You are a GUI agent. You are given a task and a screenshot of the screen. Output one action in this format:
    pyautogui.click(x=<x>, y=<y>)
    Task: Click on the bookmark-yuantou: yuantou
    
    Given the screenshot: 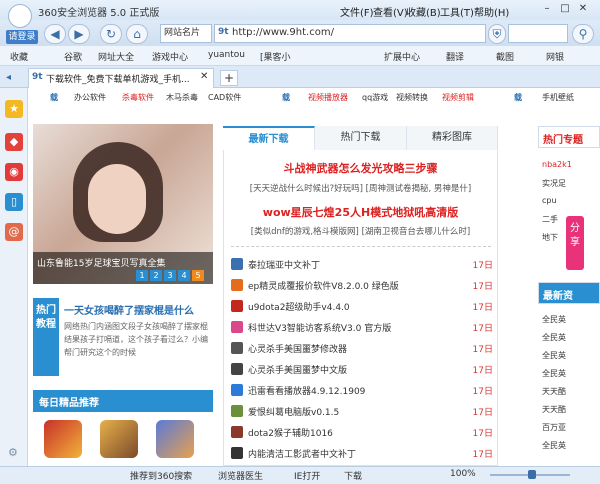 What is the action you would take?
    pyautogui.click(x=226, y=55)
    